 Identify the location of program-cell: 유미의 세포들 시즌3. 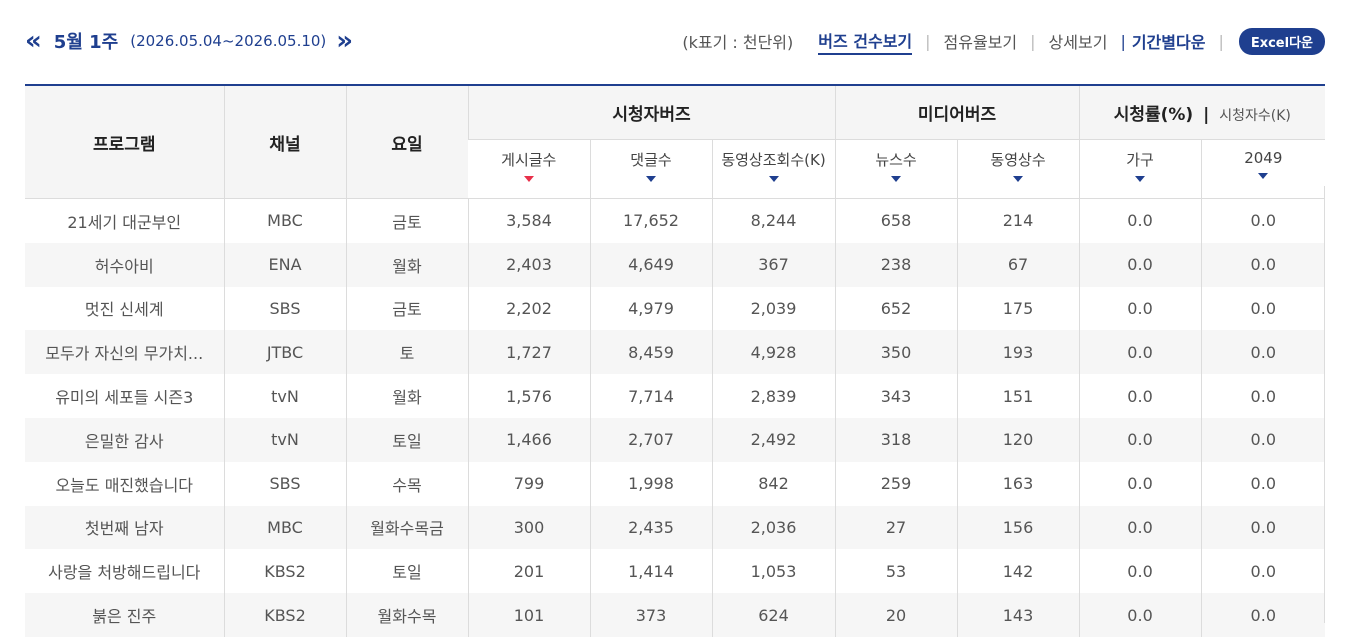
(124, 396).